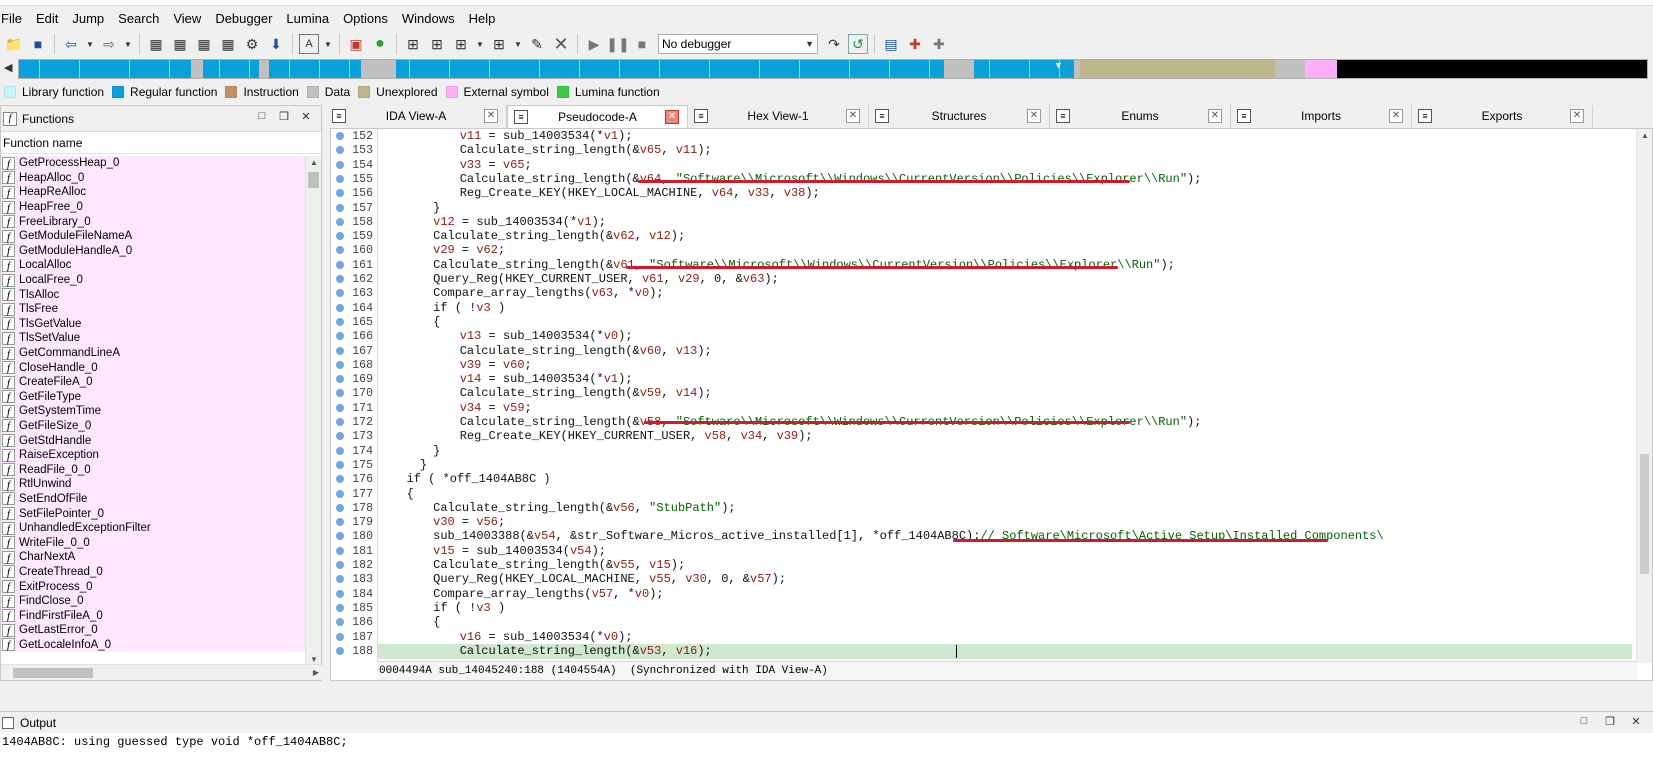 Image resolution: width=1653 pixels, height=762 pixels. What do you see at coordinates (1005, 293) in the screenshot?
I see `code-line: Compare_array_lengths(v63, *v0);` at bounding box center [1005, 293].